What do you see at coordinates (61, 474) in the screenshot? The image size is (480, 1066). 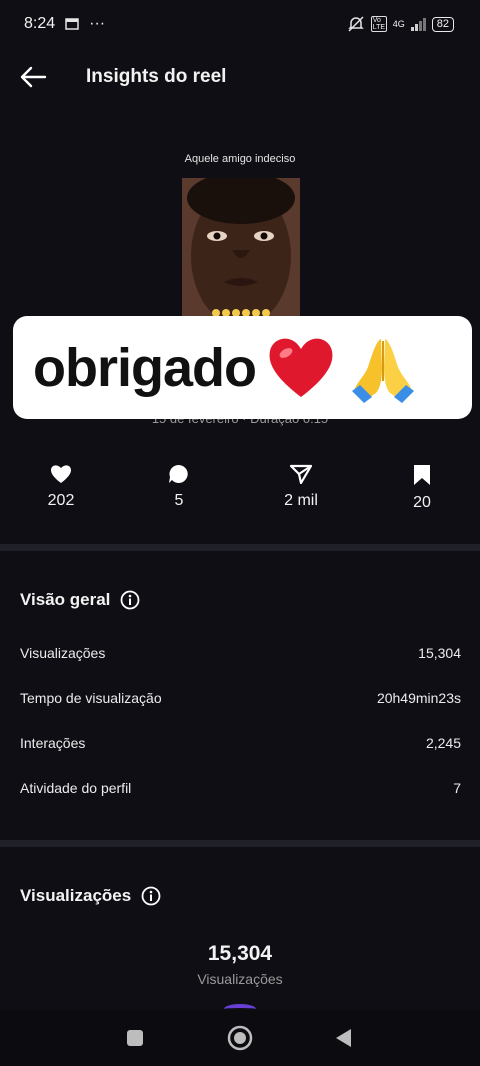 I see `heart-icon` at bounding box center [61, 474].